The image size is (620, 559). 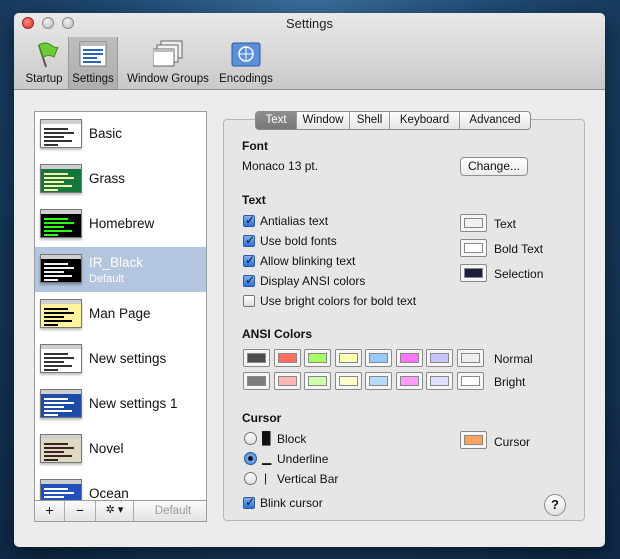 I want to click on tab-shell: Shell, so click(x=370, y=120).